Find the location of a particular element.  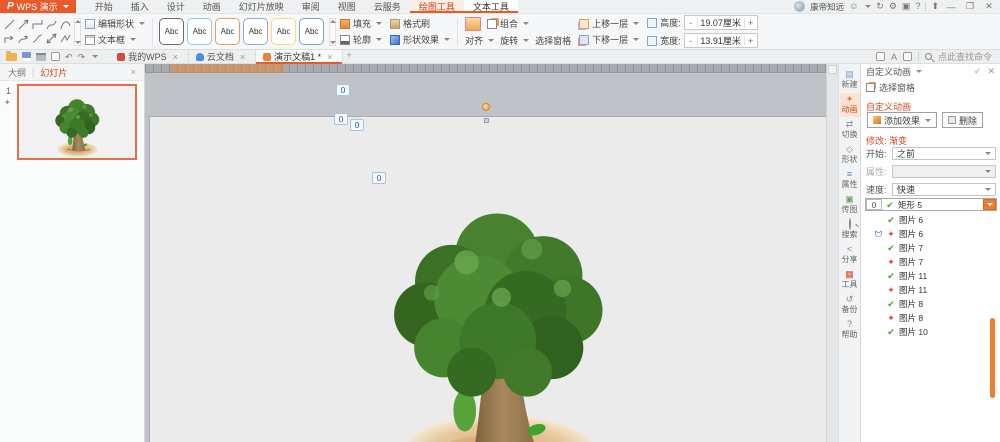

rail-item-animation: ✦ 动画 is located at coordinates (849, 105).